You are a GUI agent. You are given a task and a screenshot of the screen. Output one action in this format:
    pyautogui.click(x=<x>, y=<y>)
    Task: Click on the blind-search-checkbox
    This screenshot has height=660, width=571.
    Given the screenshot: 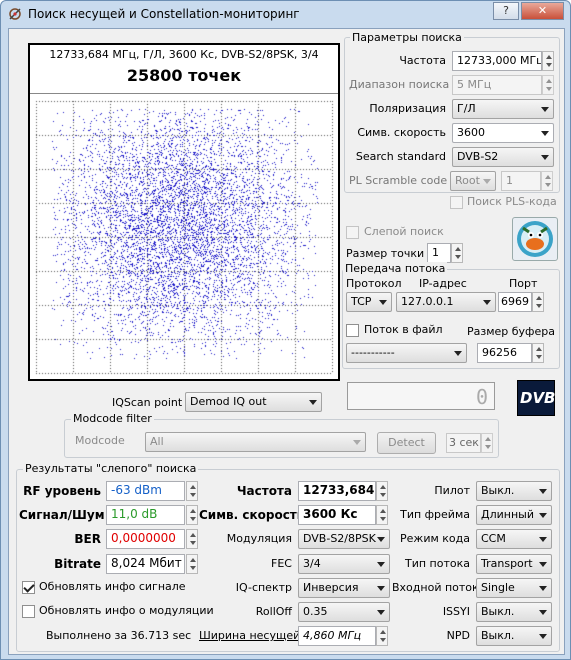 What is the action you would take?
    pyautogui.click(x=352, y=232)
    